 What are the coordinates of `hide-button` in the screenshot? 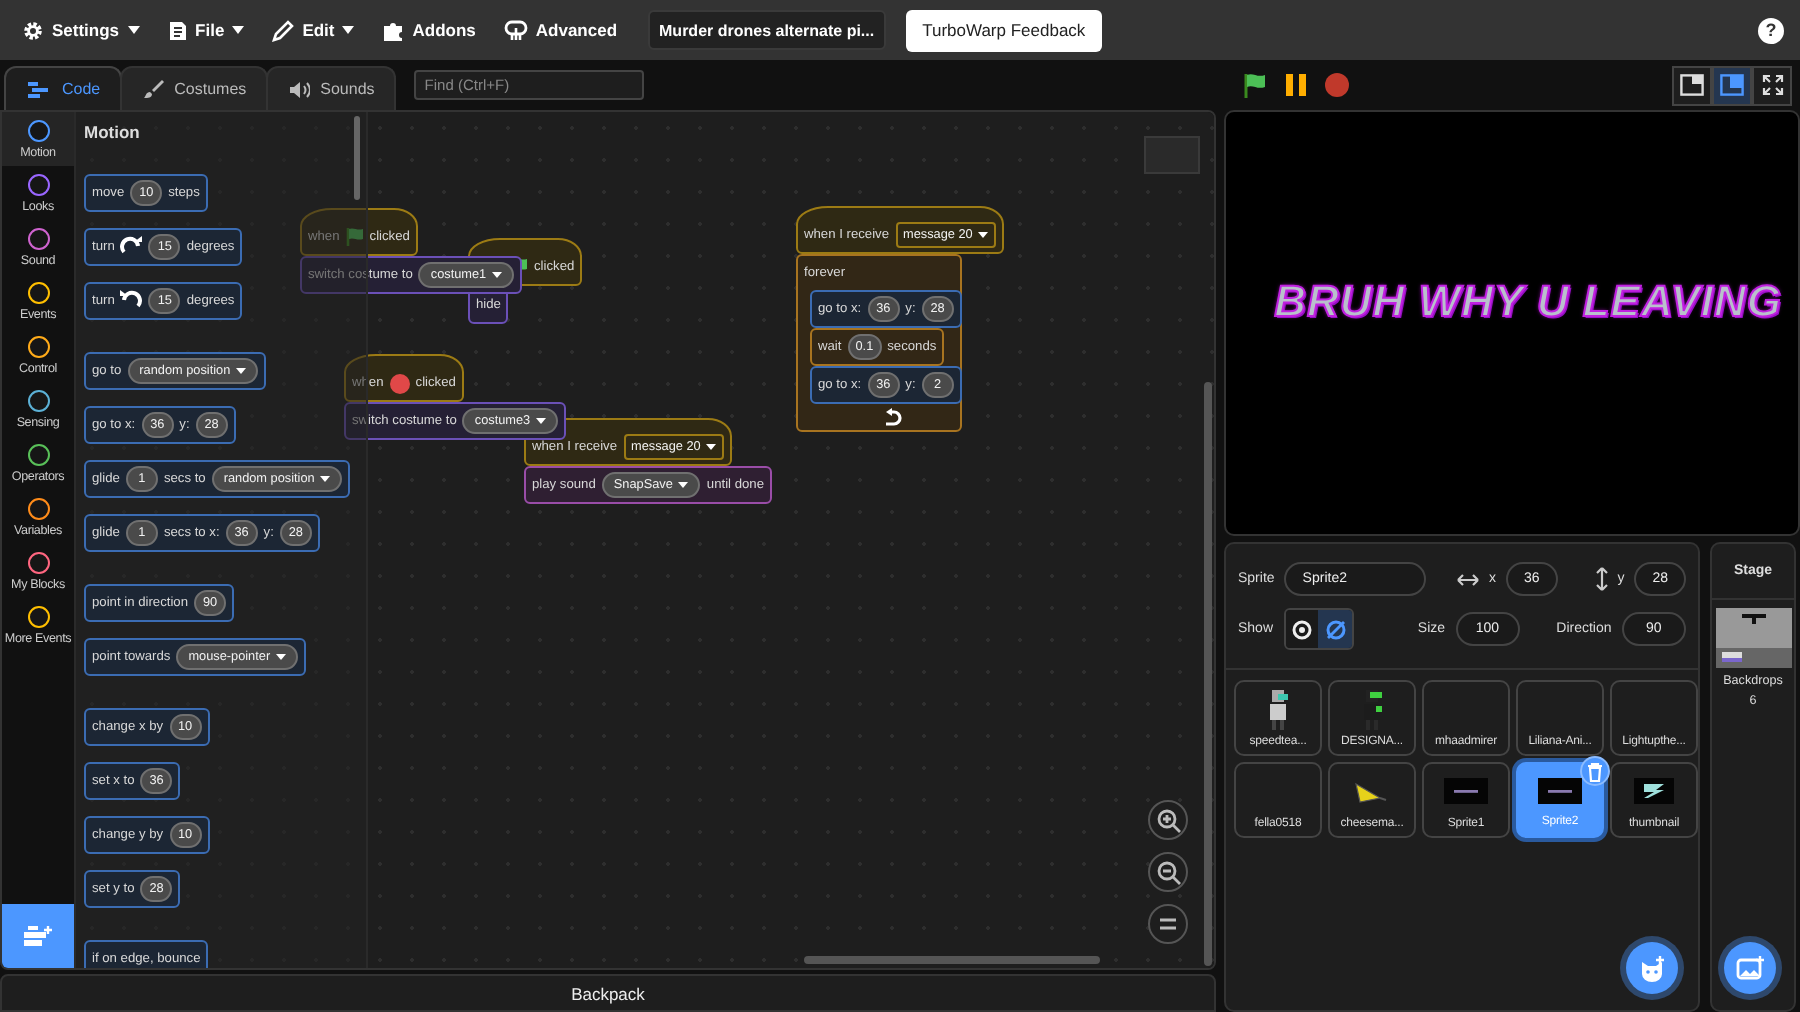 It's located at (1335, 629).